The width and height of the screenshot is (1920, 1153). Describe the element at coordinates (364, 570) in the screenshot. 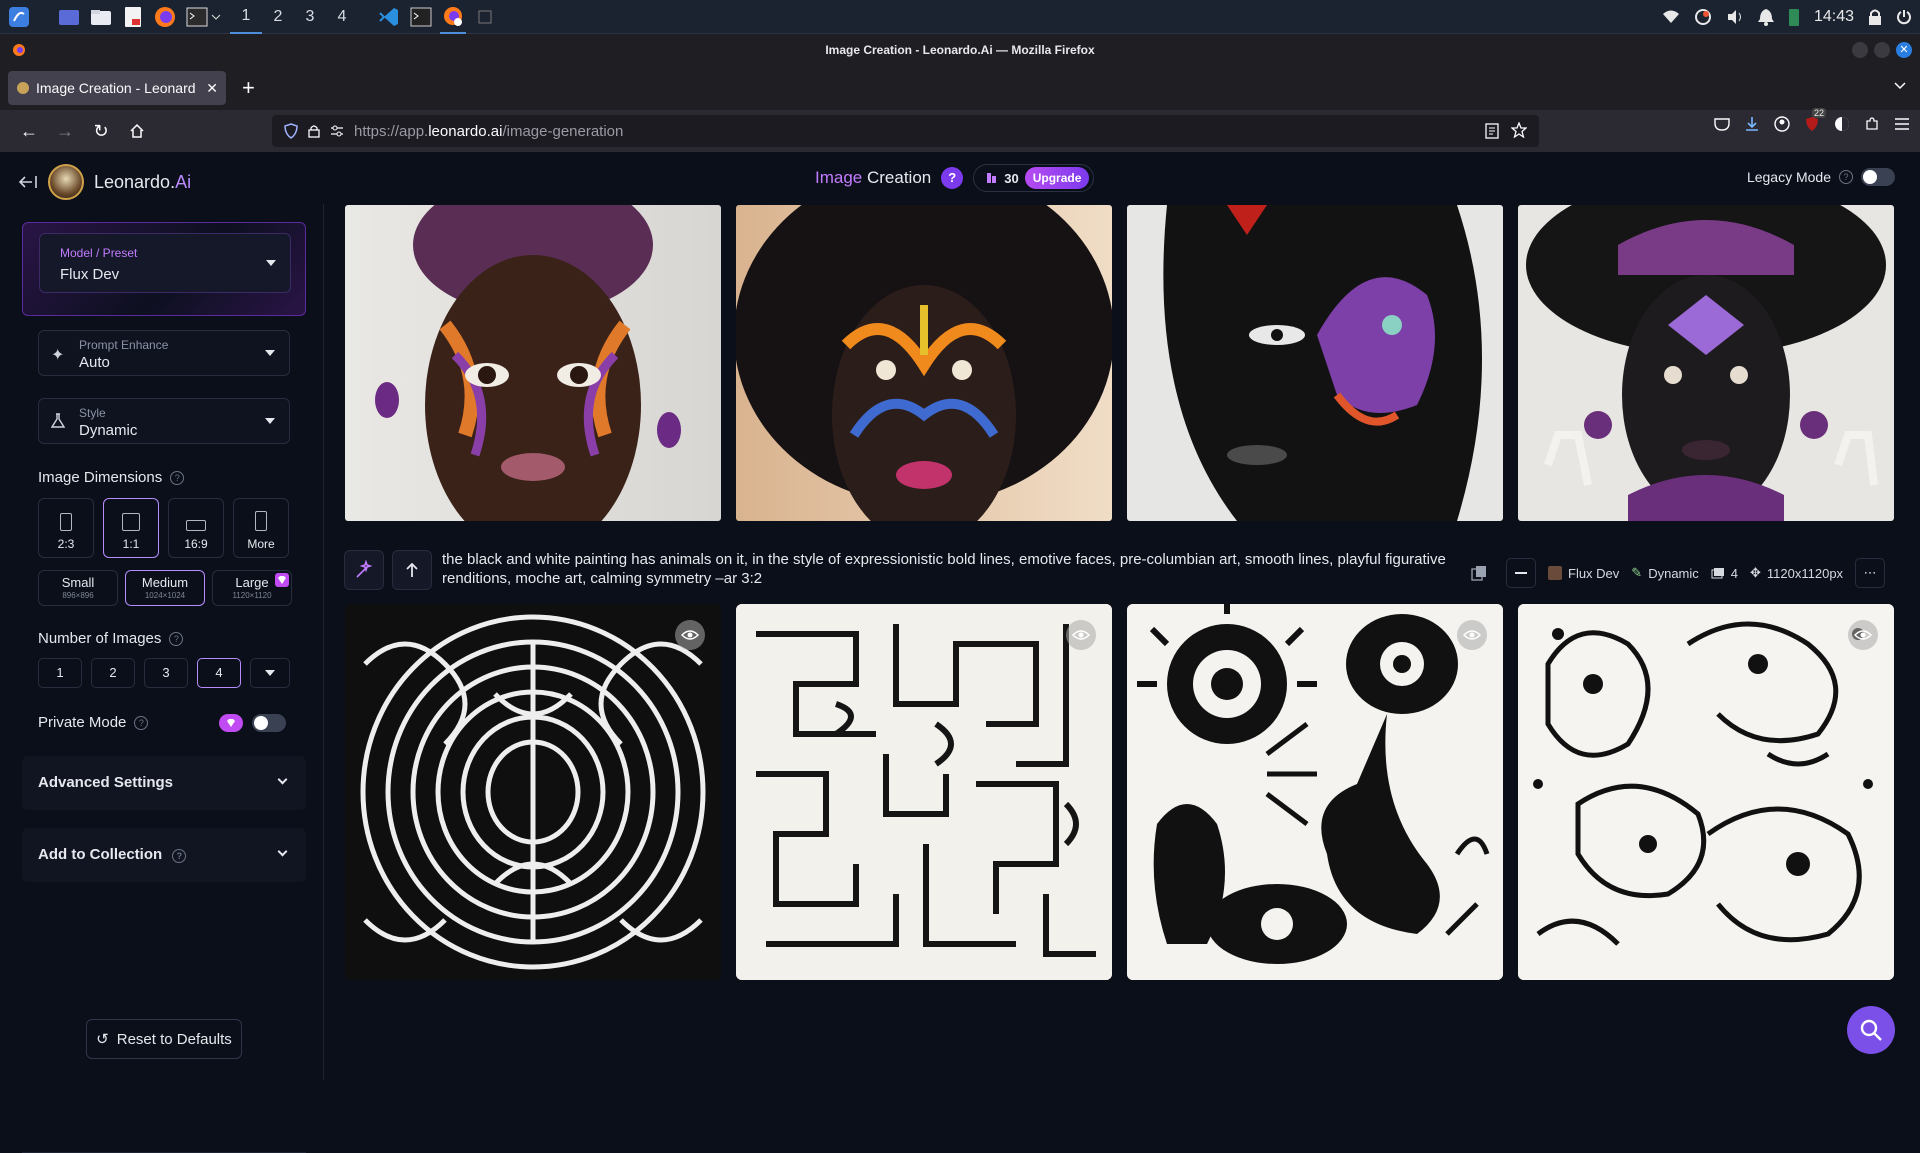

I see `reuse-prompt-button` at that location.